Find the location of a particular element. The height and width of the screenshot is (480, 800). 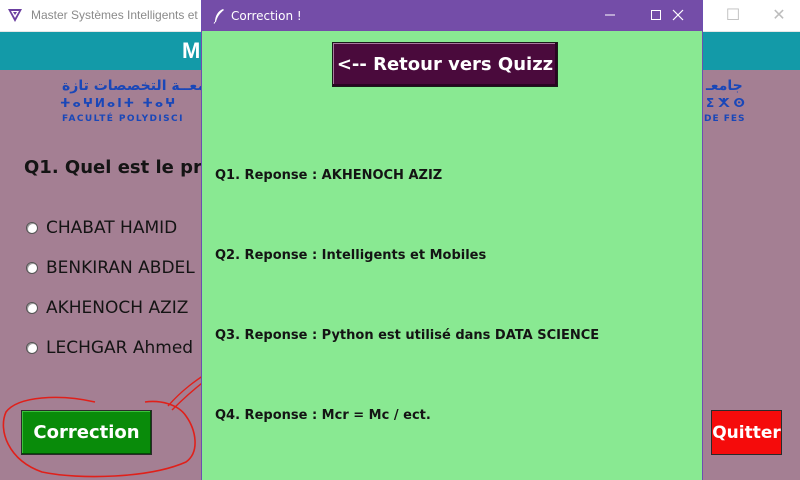

close-icon is located at coordinates (678, 16).